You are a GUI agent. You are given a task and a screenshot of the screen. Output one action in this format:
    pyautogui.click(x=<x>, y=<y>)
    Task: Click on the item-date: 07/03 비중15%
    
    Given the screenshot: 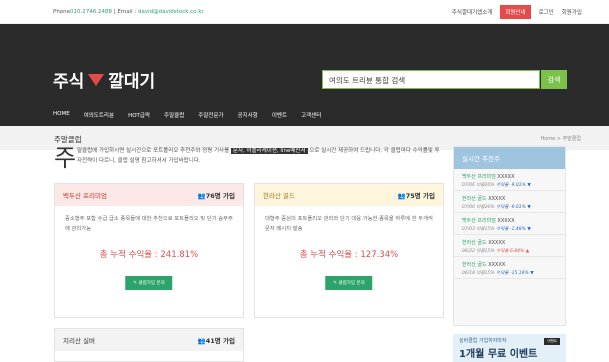 What is the action you would take?
    pyautogui.click(x=478, y=229)
    